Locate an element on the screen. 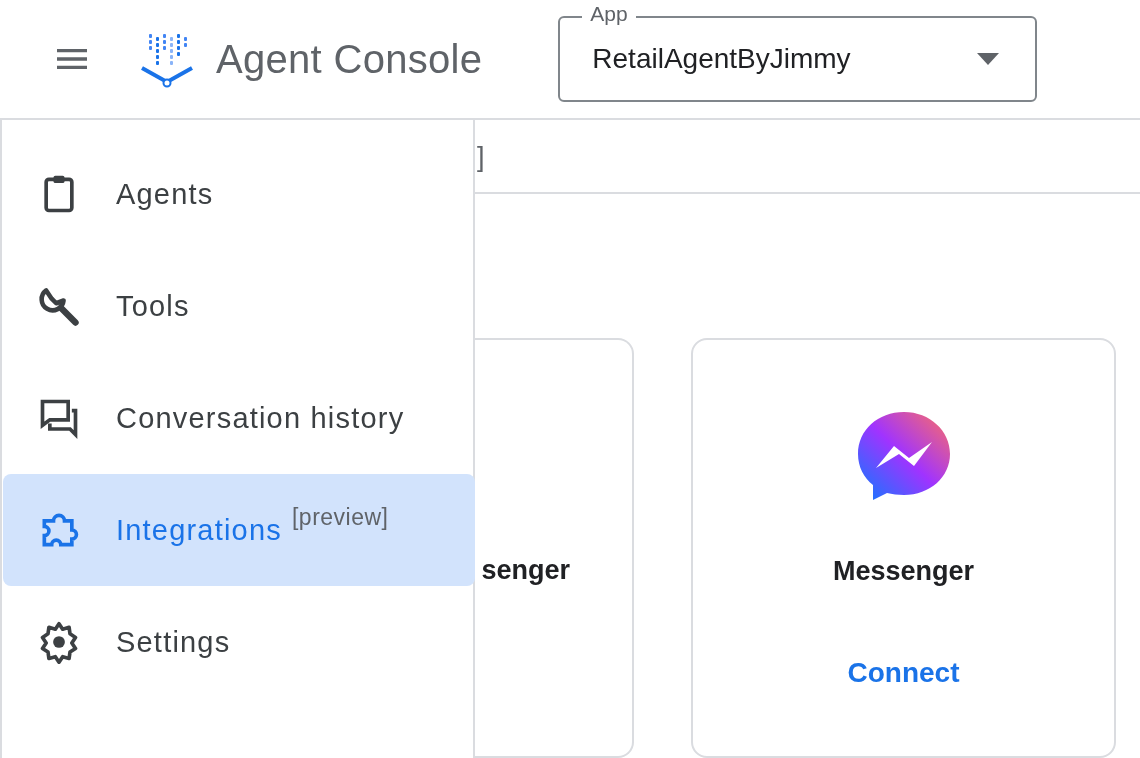 The image size is (1140, 758). nav-item: Conversation history is located at coordinates (239, 418).